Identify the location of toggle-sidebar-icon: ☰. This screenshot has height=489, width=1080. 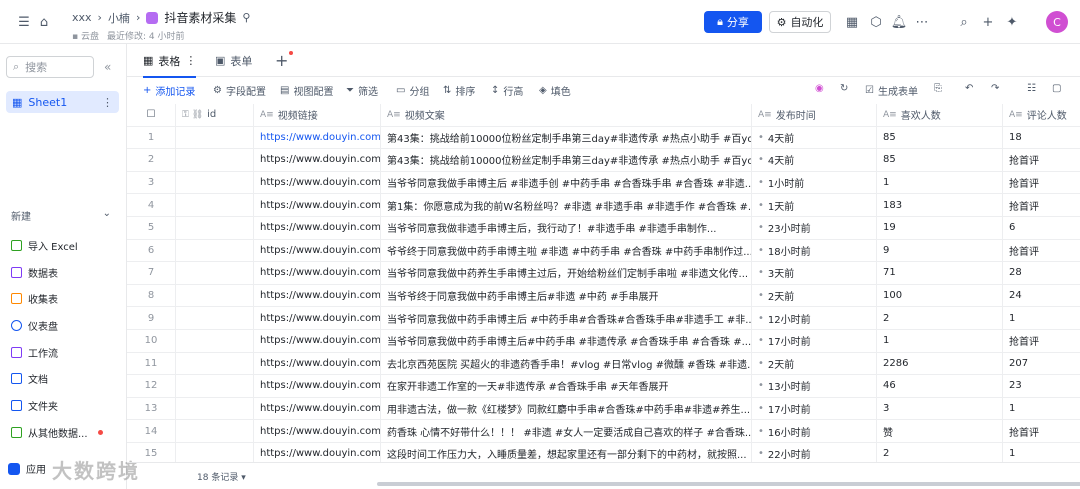
(24, 22).